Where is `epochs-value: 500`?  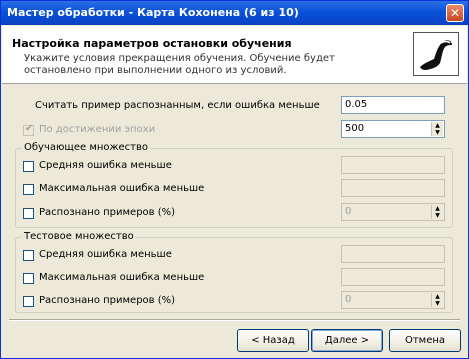 epochs-value: 500 is located at coordinates (355, 128).